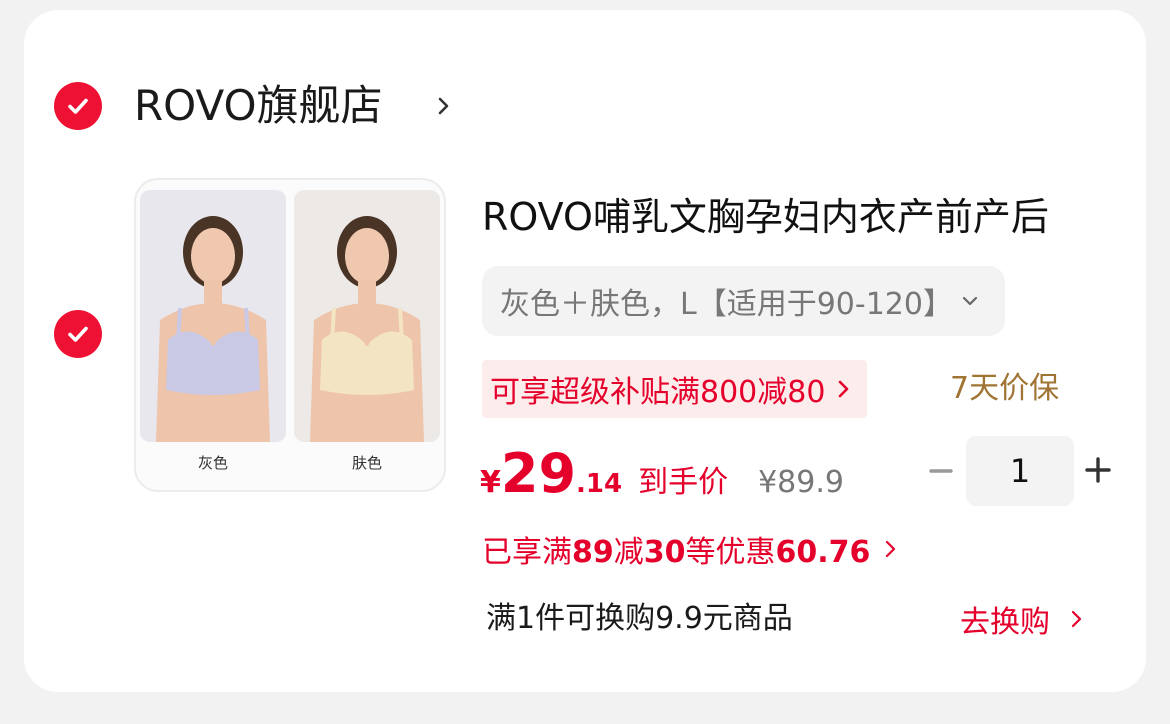 The width and height of the screenshot is (1170, 724). I want to click on minus-icon, so click(941, 471).